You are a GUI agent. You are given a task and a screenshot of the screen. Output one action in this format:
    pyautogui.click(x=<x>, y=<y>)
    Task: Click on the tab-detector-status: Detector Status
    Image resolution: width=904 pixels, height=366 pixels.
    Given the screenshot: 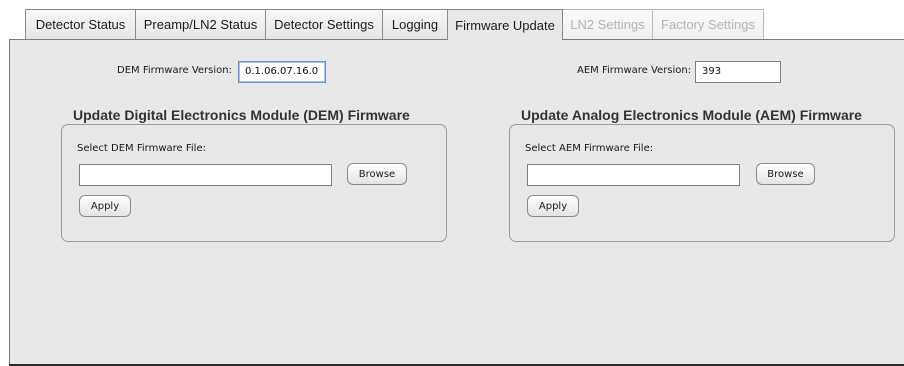 What is the action you would take?
    pyautogui.click(x=80, y=24)
    